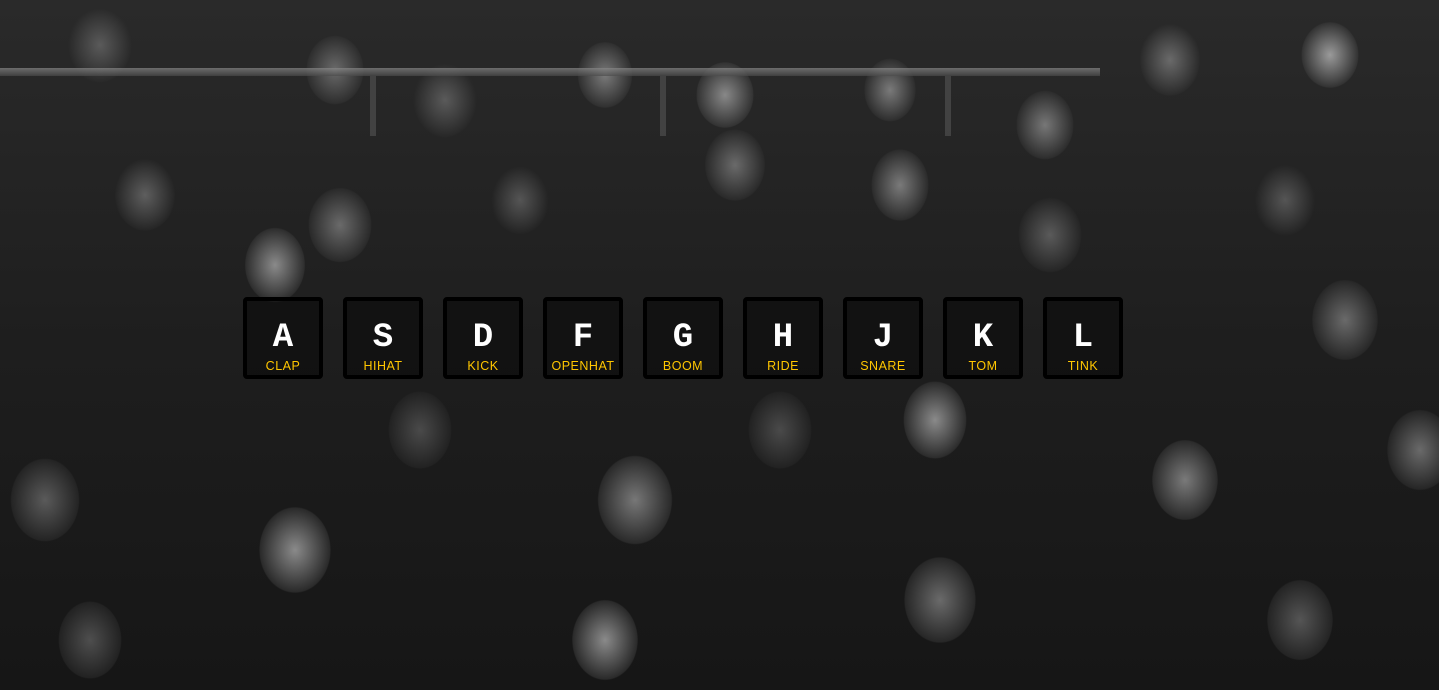 This screenshot has width=1439, height=690. Describe the element at coordinates (883, 366) in the screenshot. I see `sound-label: snare` at that location.